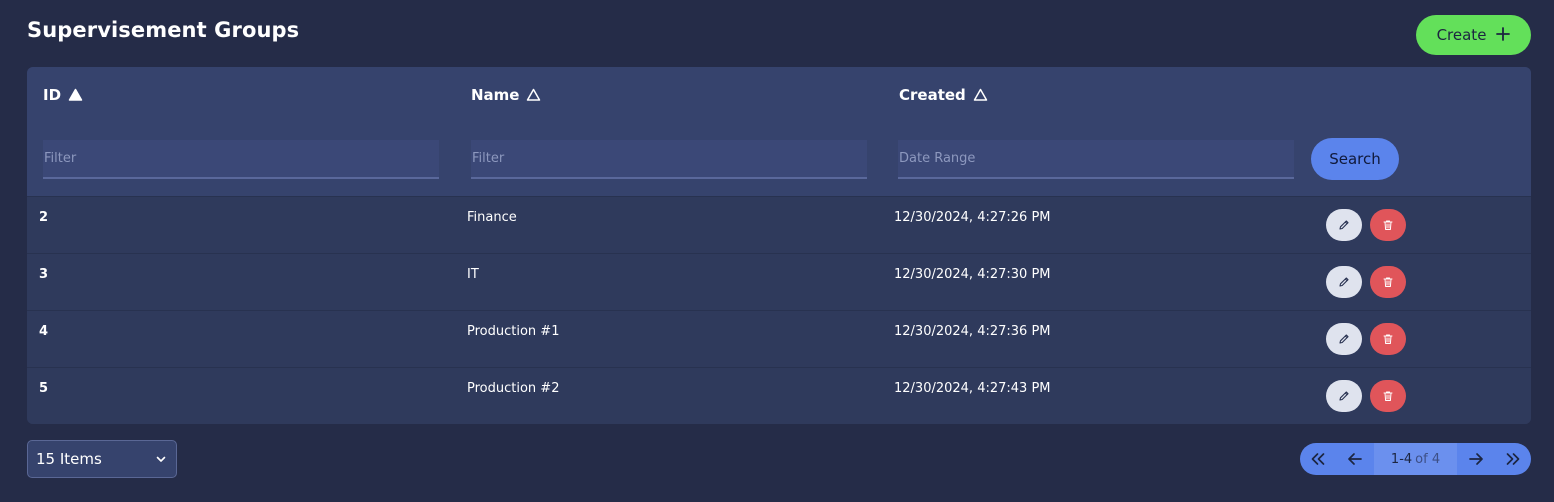 The image size is (1554, 502). Describe the element at coordinates (972, 217) in the screenshot. I see `row-created: 12/30/2024, 4:27:26 PM` at that location.